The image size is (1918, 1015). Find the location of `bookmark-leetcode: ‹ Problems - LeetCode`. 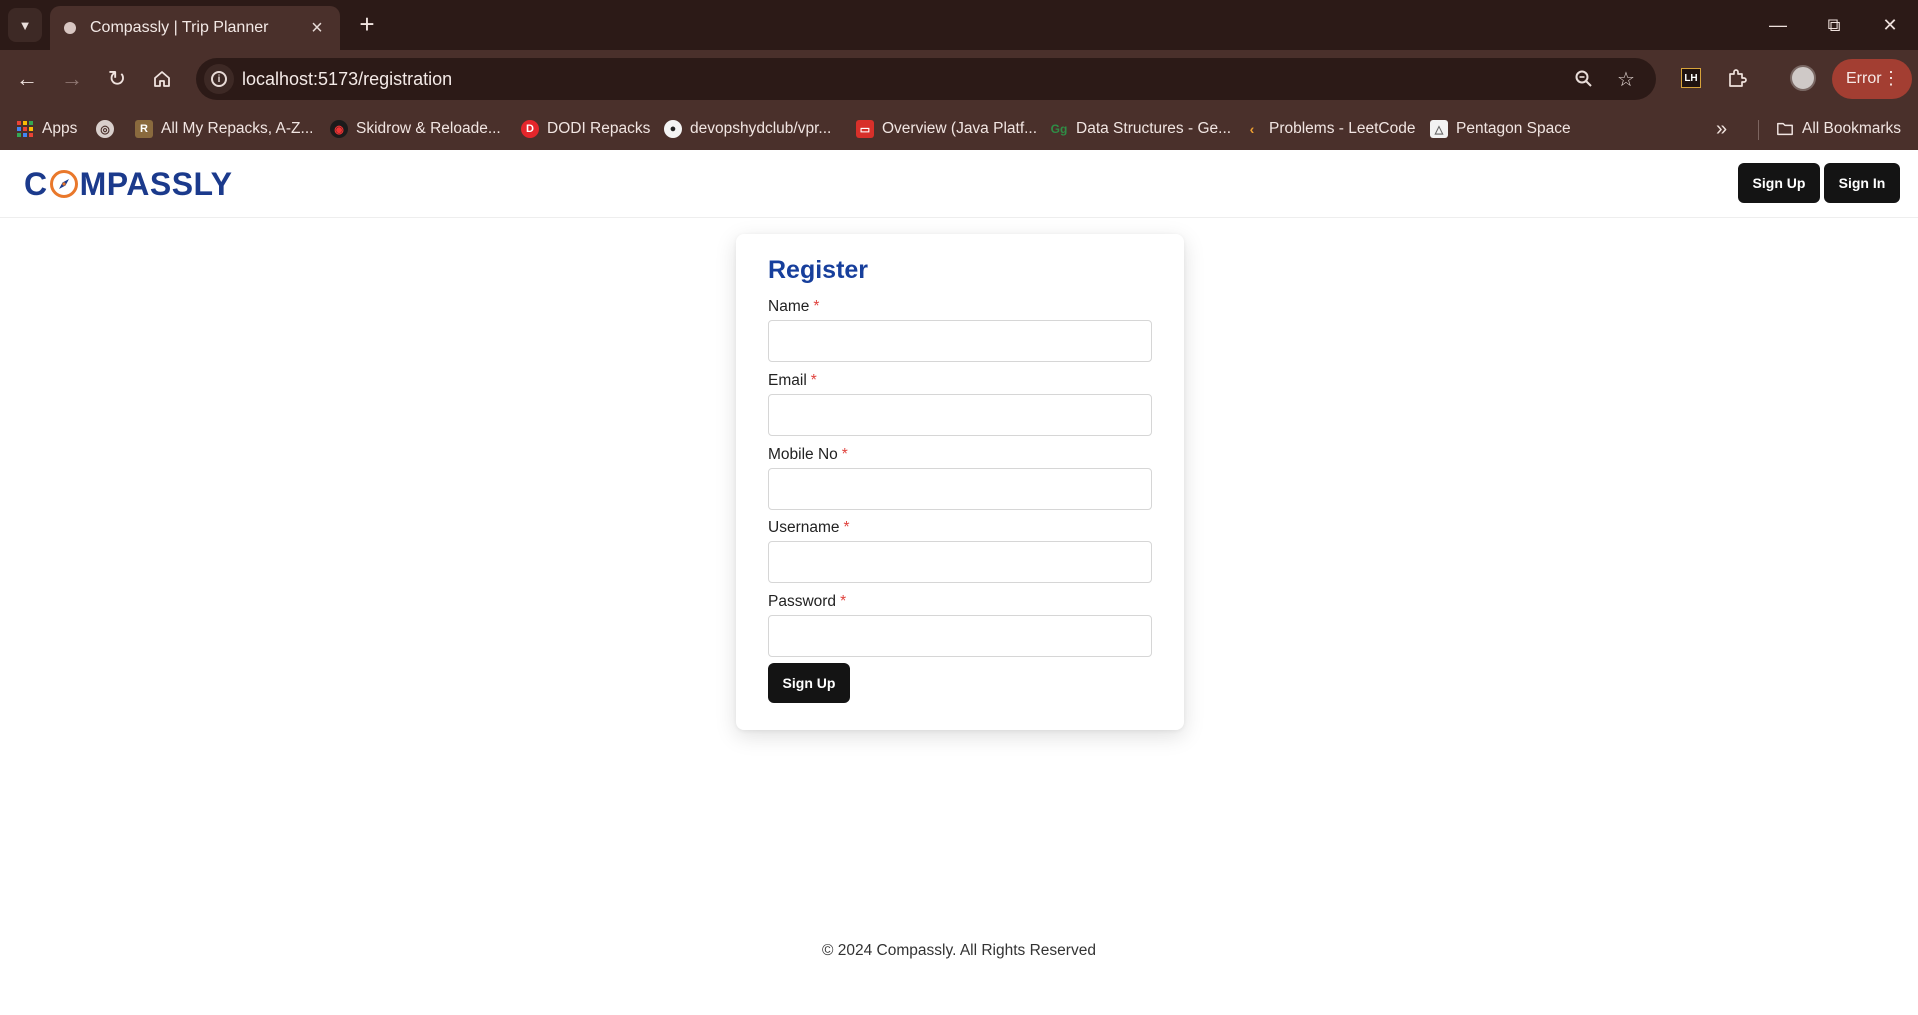

bookmark-leetcode: ‹ Problems - LeetCode is located at coordinates (1329, 129).